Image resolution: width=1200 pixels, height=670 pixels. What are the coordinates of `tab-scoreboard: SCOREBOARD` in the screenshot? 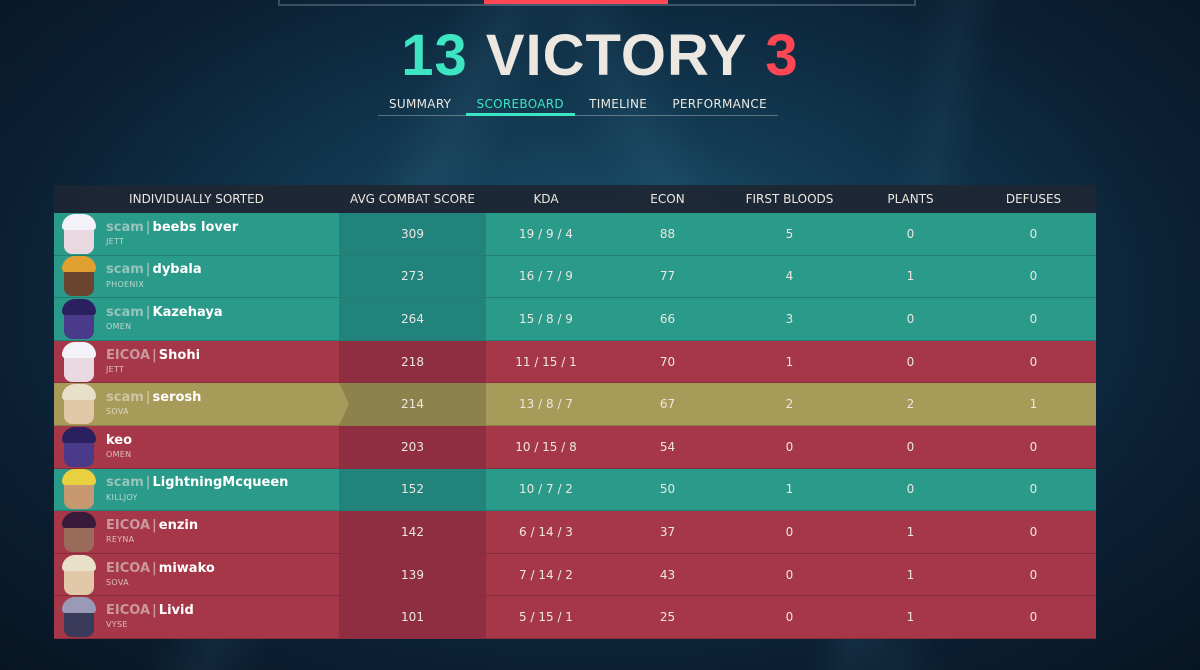 It's located at (520, 105).